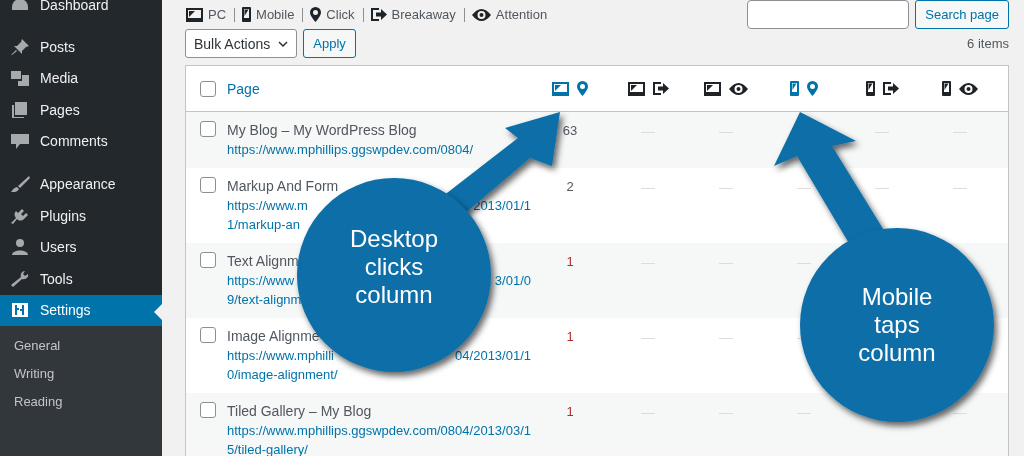 This screenshot has width=1024, height=456. I want to click on pin-icon, so click(20, 46).